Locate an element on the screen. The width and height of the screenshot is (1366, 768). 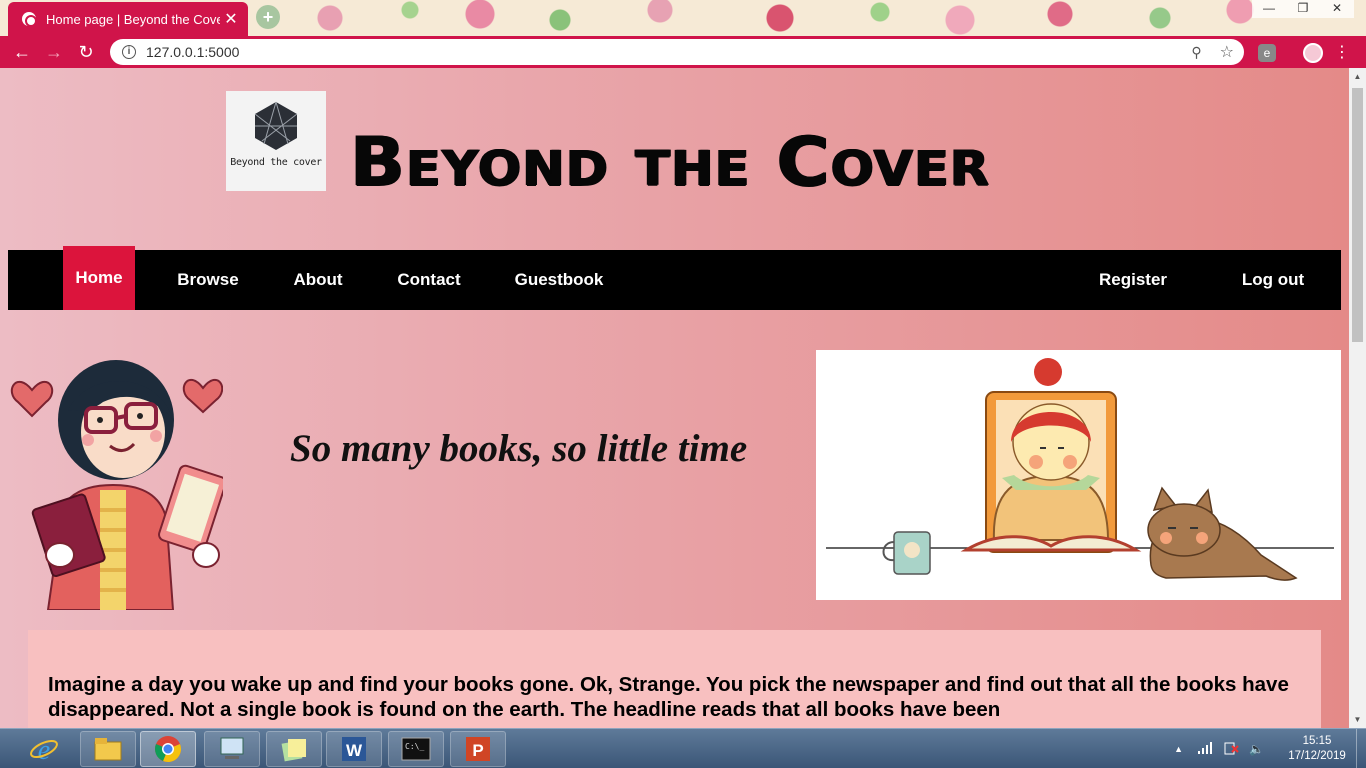
page-scrollbar: ▲ ▼ is located at coordinates (1357, 398).